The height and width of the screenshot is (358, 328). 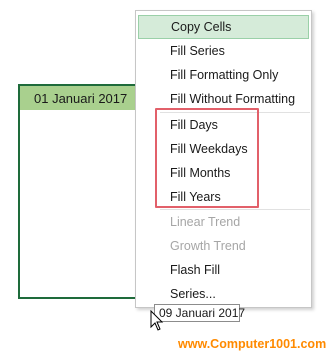 What do you see at coordinates (199, 313) in the screenshot?
I see `fill-preview-tooltip: 09 Januari 2017` at bounding box center [199, 313].